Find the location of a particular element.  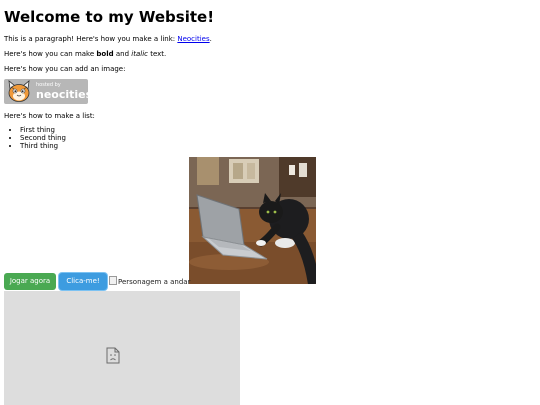

bold-text: bold is located at coordinates (105, 54).